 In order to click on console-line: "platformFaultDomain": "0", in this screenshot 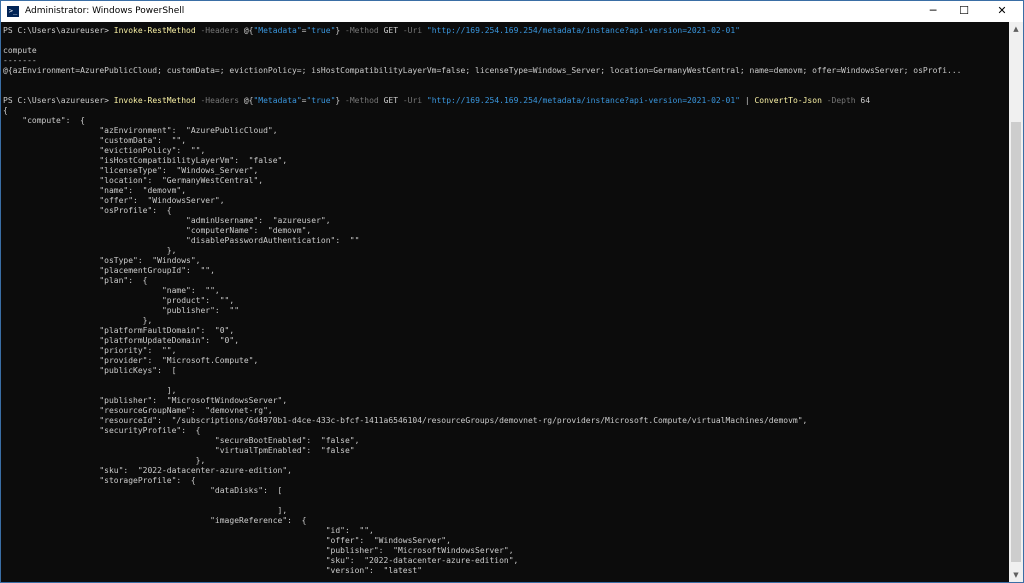, I will do `click(118, 331)`.